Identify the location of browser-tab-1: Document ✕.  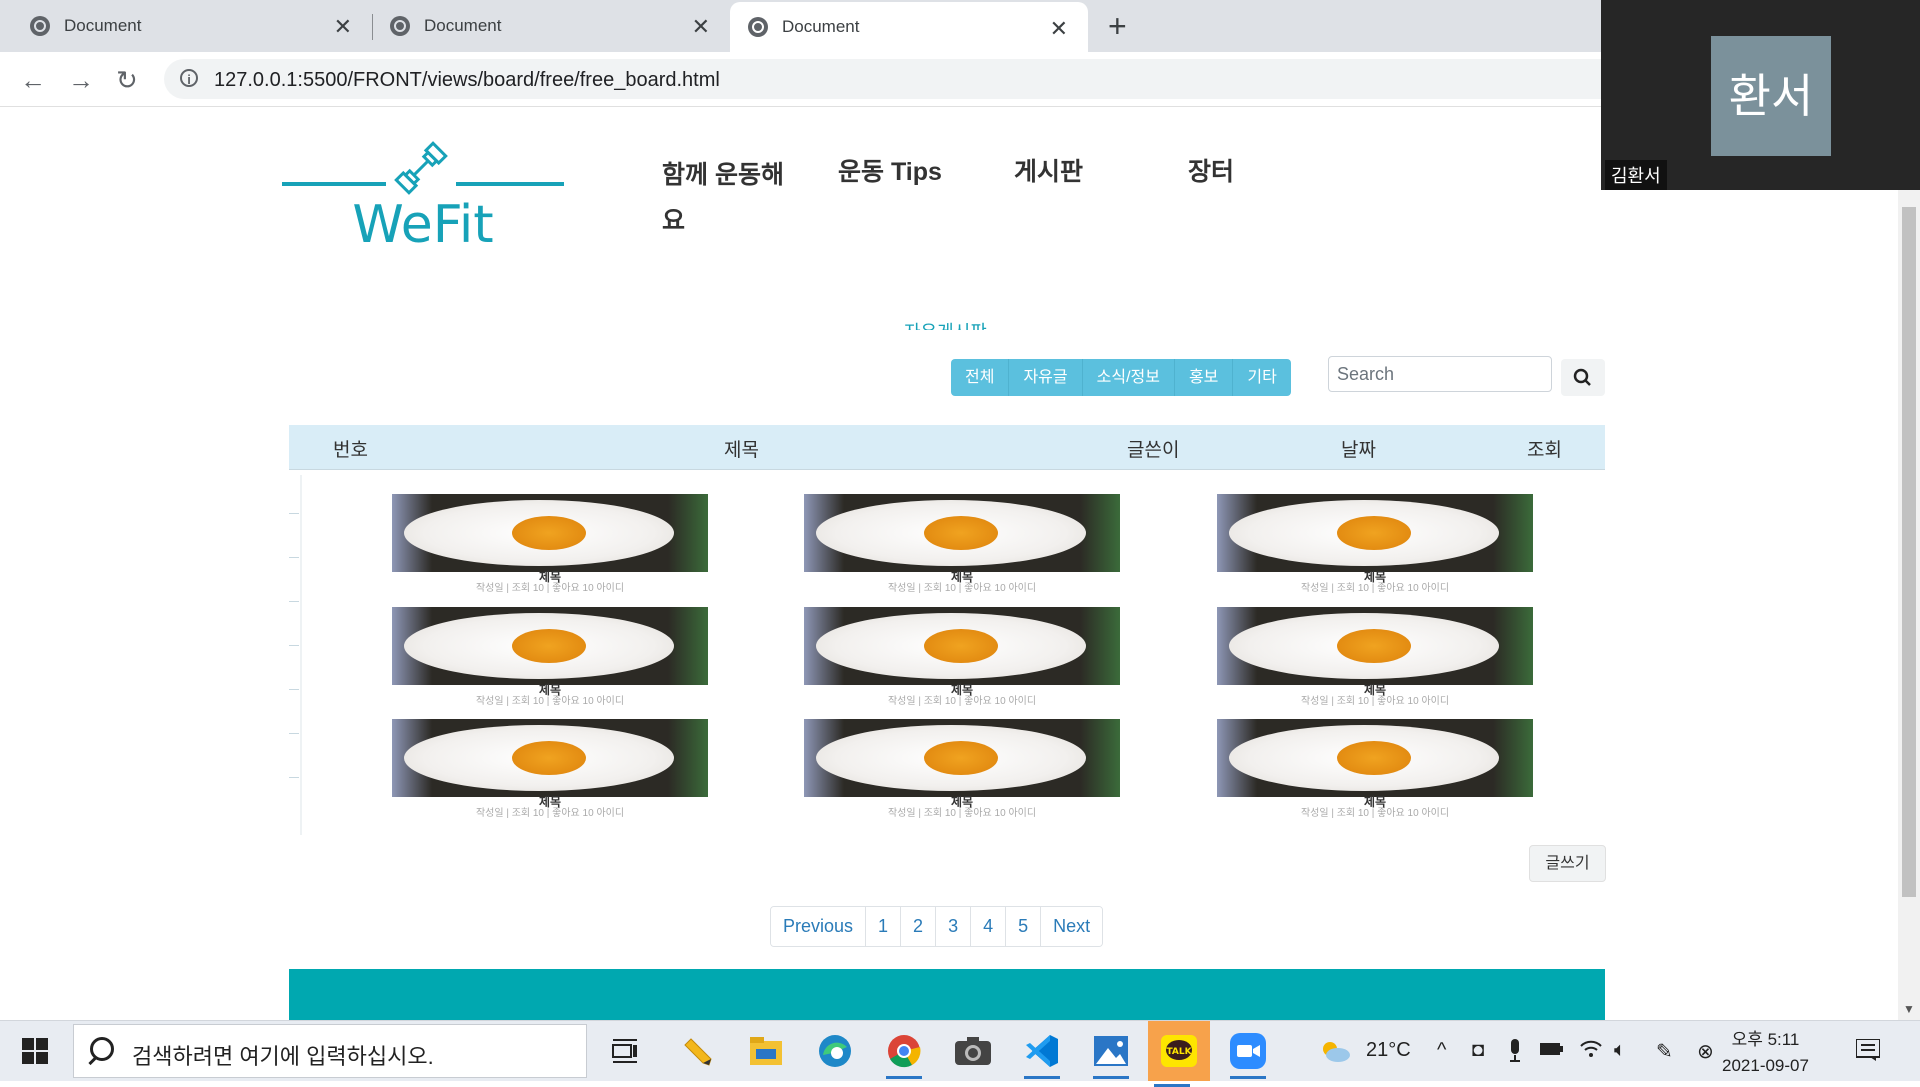
(186, 26).